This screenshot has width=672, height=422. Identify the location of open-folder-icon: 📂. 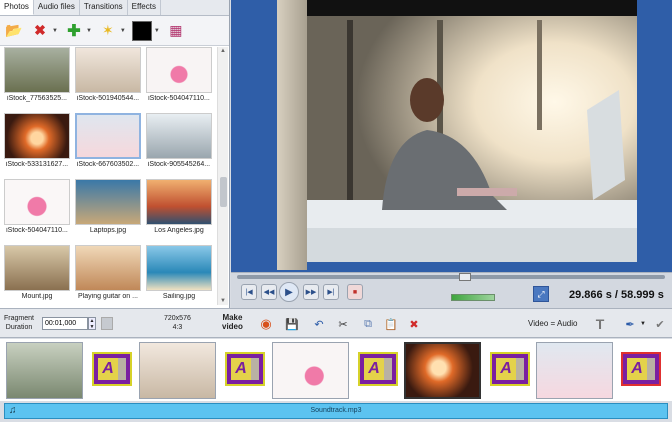
(14, 31).